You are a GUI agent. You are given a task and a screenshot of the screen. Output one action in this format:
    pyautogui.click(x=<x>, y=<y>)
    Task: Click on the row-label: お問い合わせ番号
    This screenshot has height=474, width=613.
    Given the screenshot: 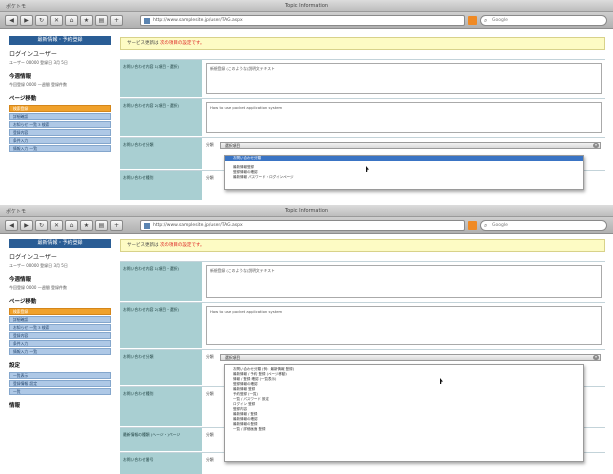 What is the action you would take?
    pyautogui.click(x=161, y=463)
    